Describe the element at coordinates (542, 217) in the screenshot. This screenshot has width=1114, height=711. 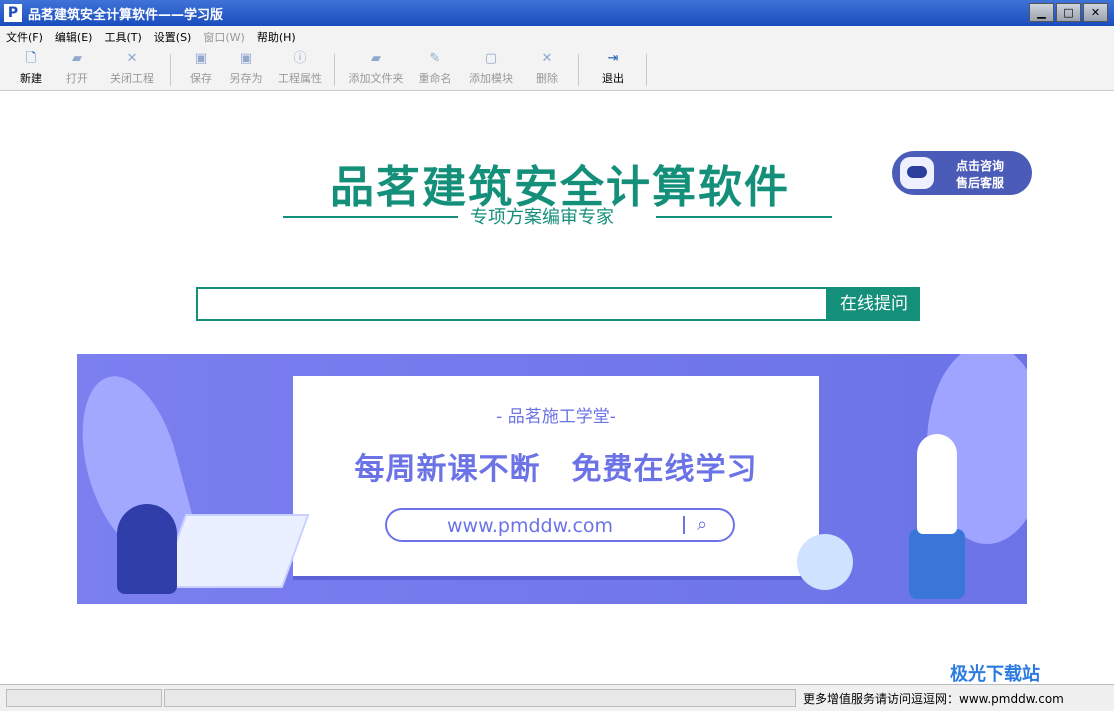
I see `brand-subtitle: 专项方案编审专家` at that location.